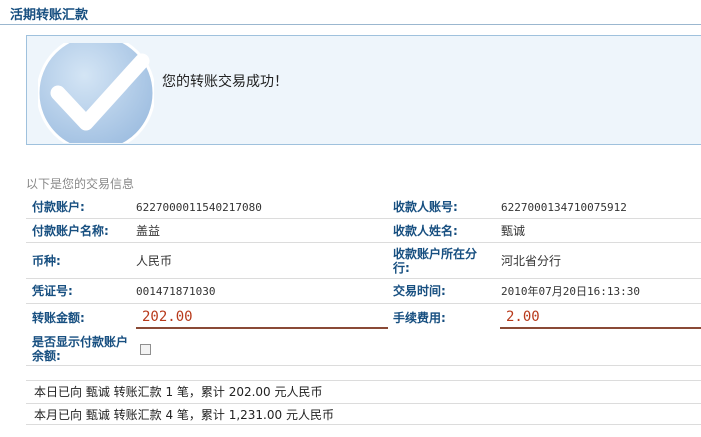  Describe the element at coordinates (262, 318) in the screenshot. I see `amount-value: 202.00` at that location.